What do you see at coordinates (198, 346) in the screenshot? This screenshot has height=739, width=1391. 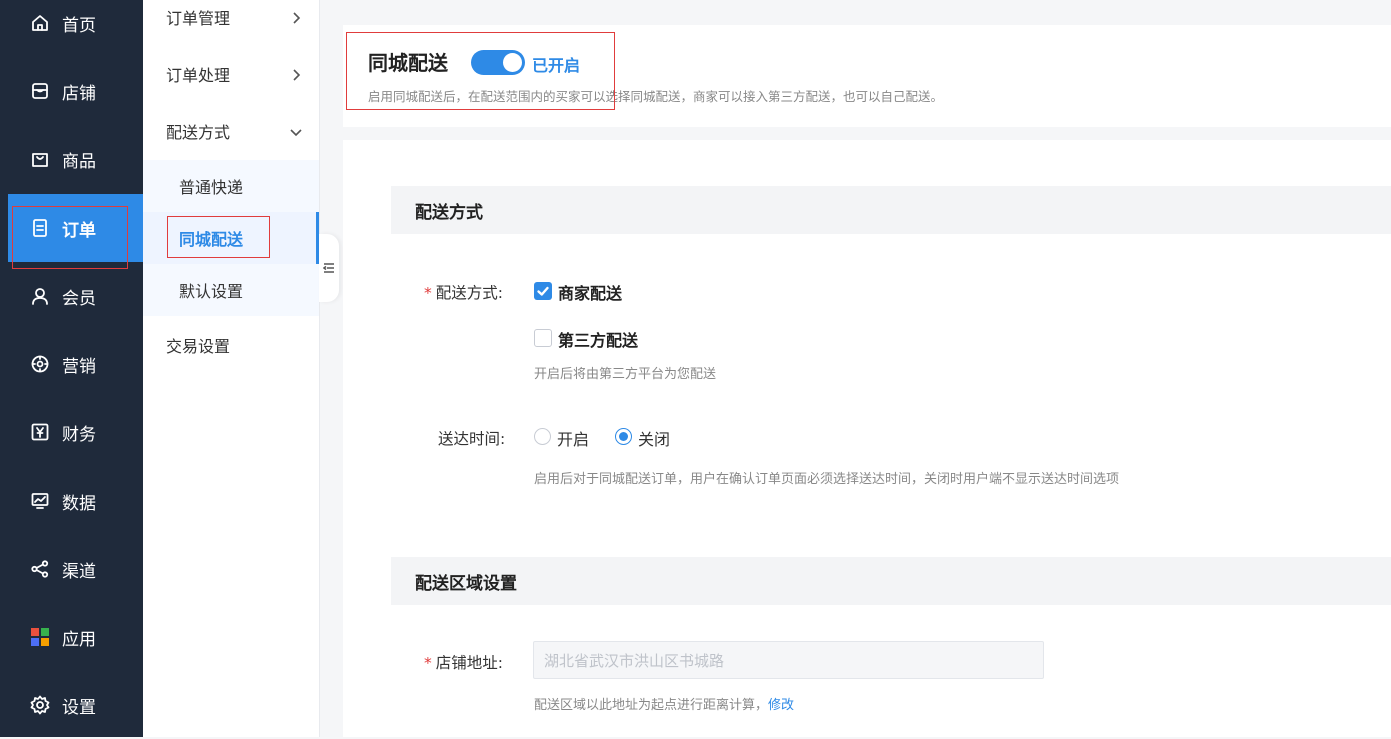 I see `menu-label: 交易设置` at bounding box center [198, 346].